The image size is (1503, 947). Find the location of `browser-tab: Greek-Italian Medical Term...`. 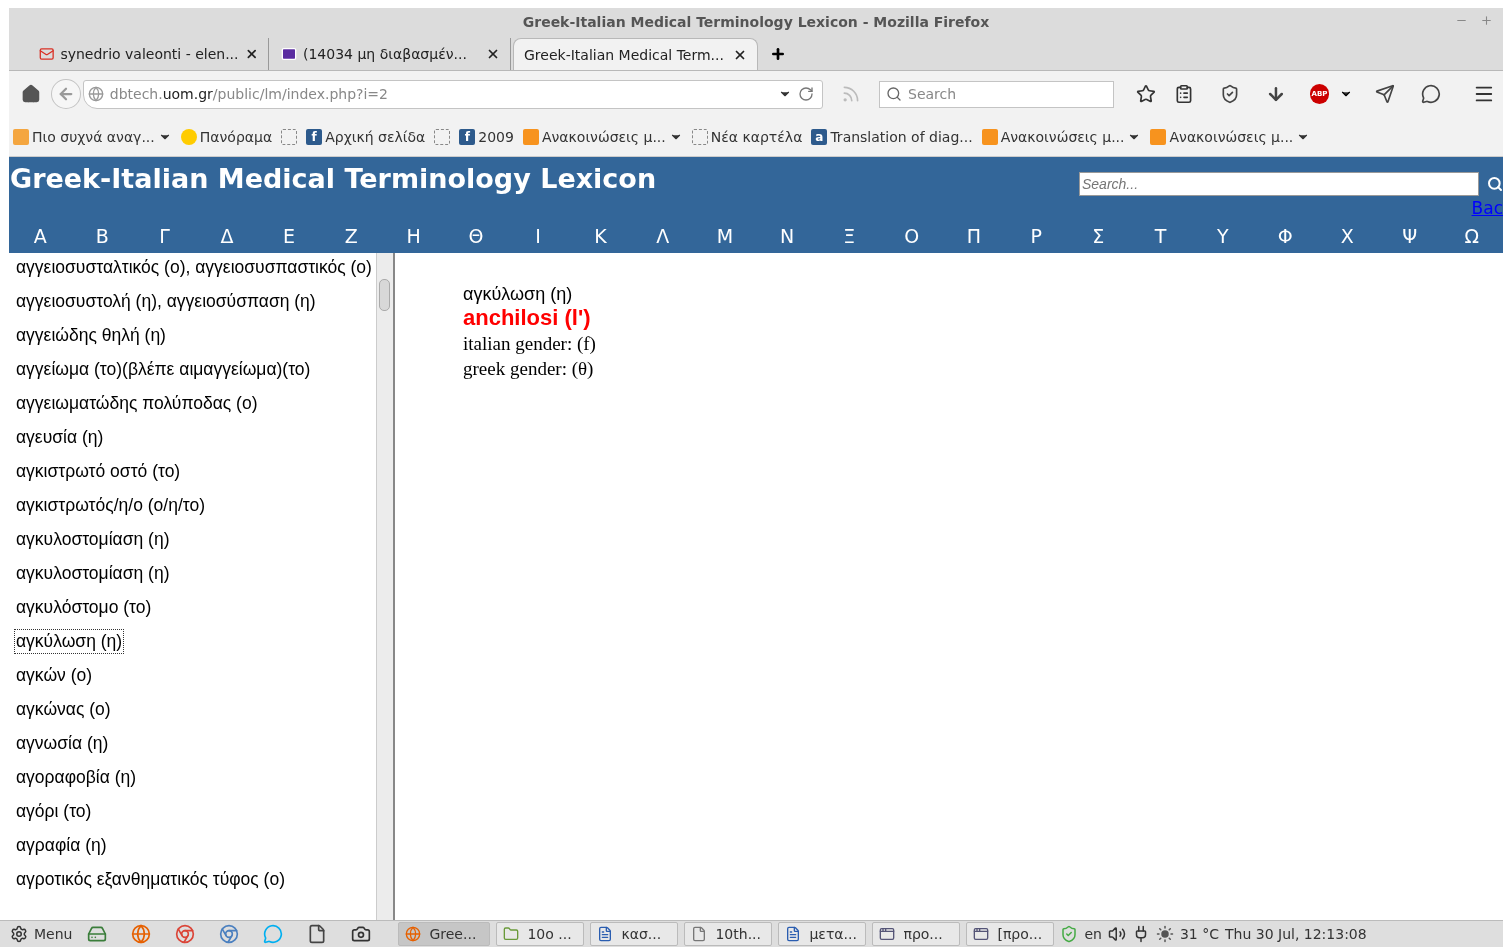

browser-tab: Greek-Italian Medical Term... is located at coordinates (635, 54).